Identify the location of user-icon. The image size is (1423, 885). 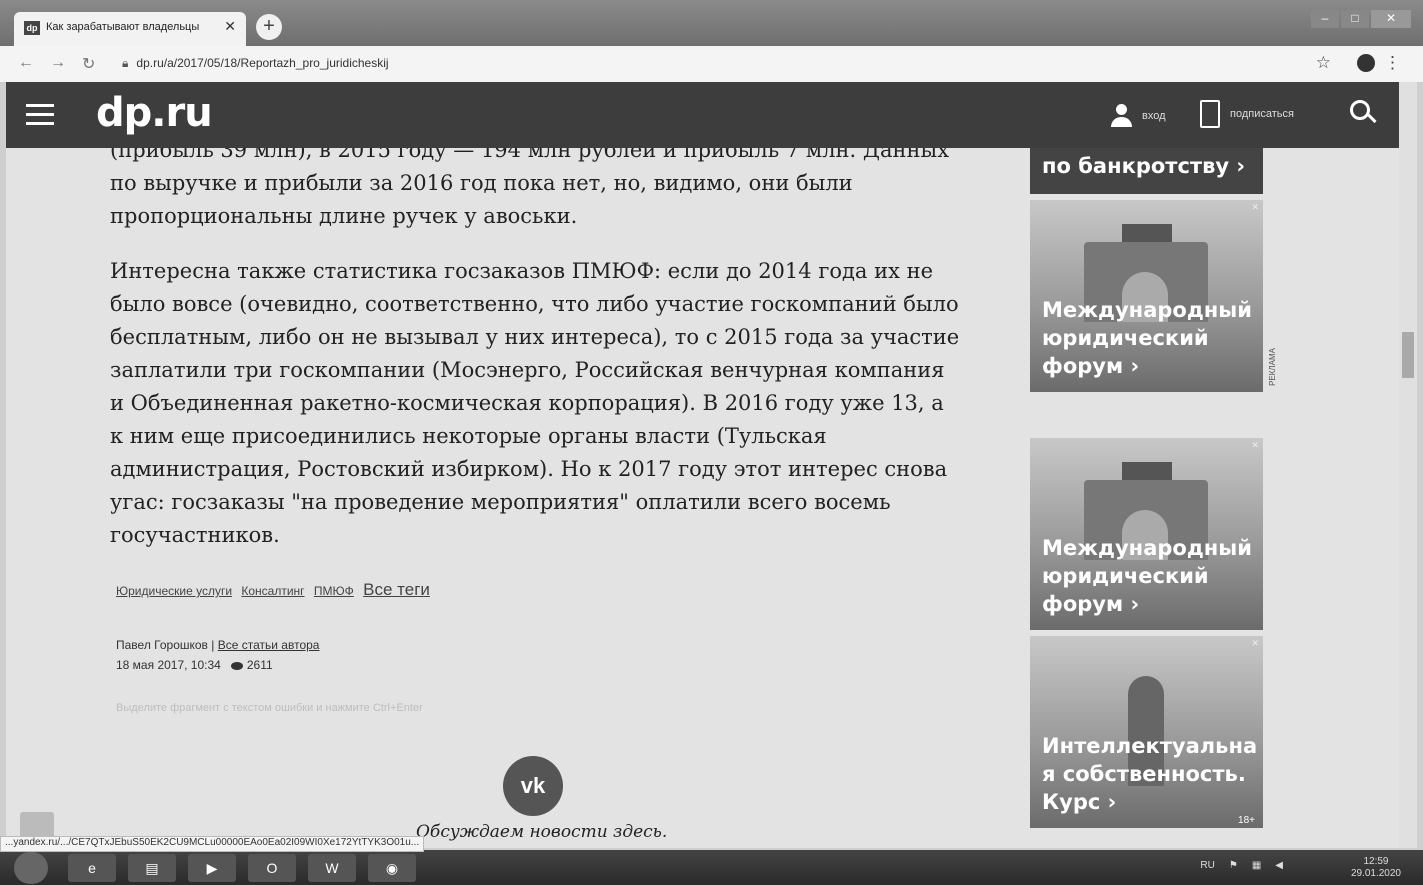
(1121, 116).